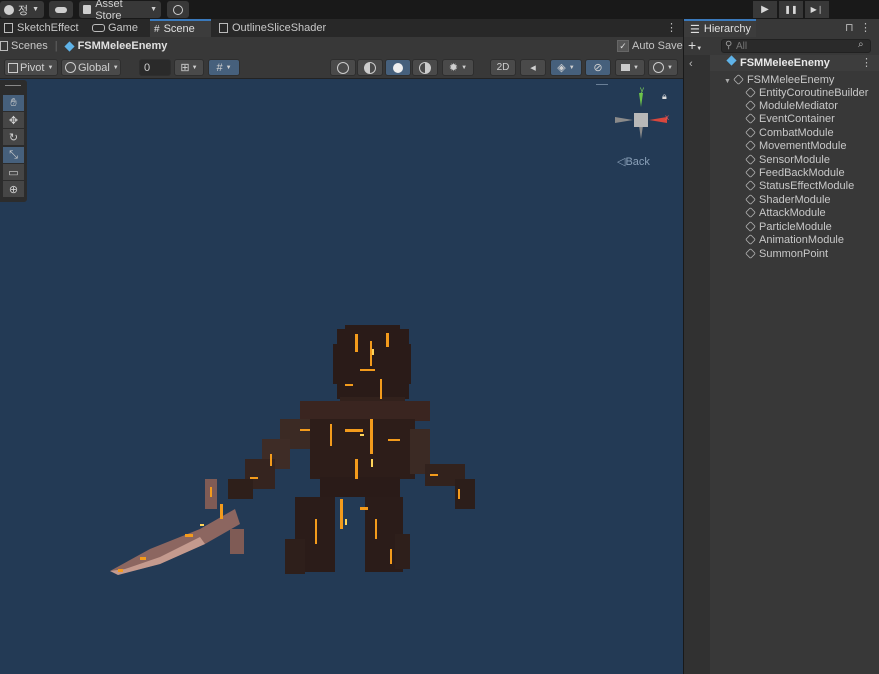 The image size is (879, 674). What do you see at coordinates (791, 9) in the screenshot?
I see `pause-button: ❚❚` at bounding box center [791, 9].